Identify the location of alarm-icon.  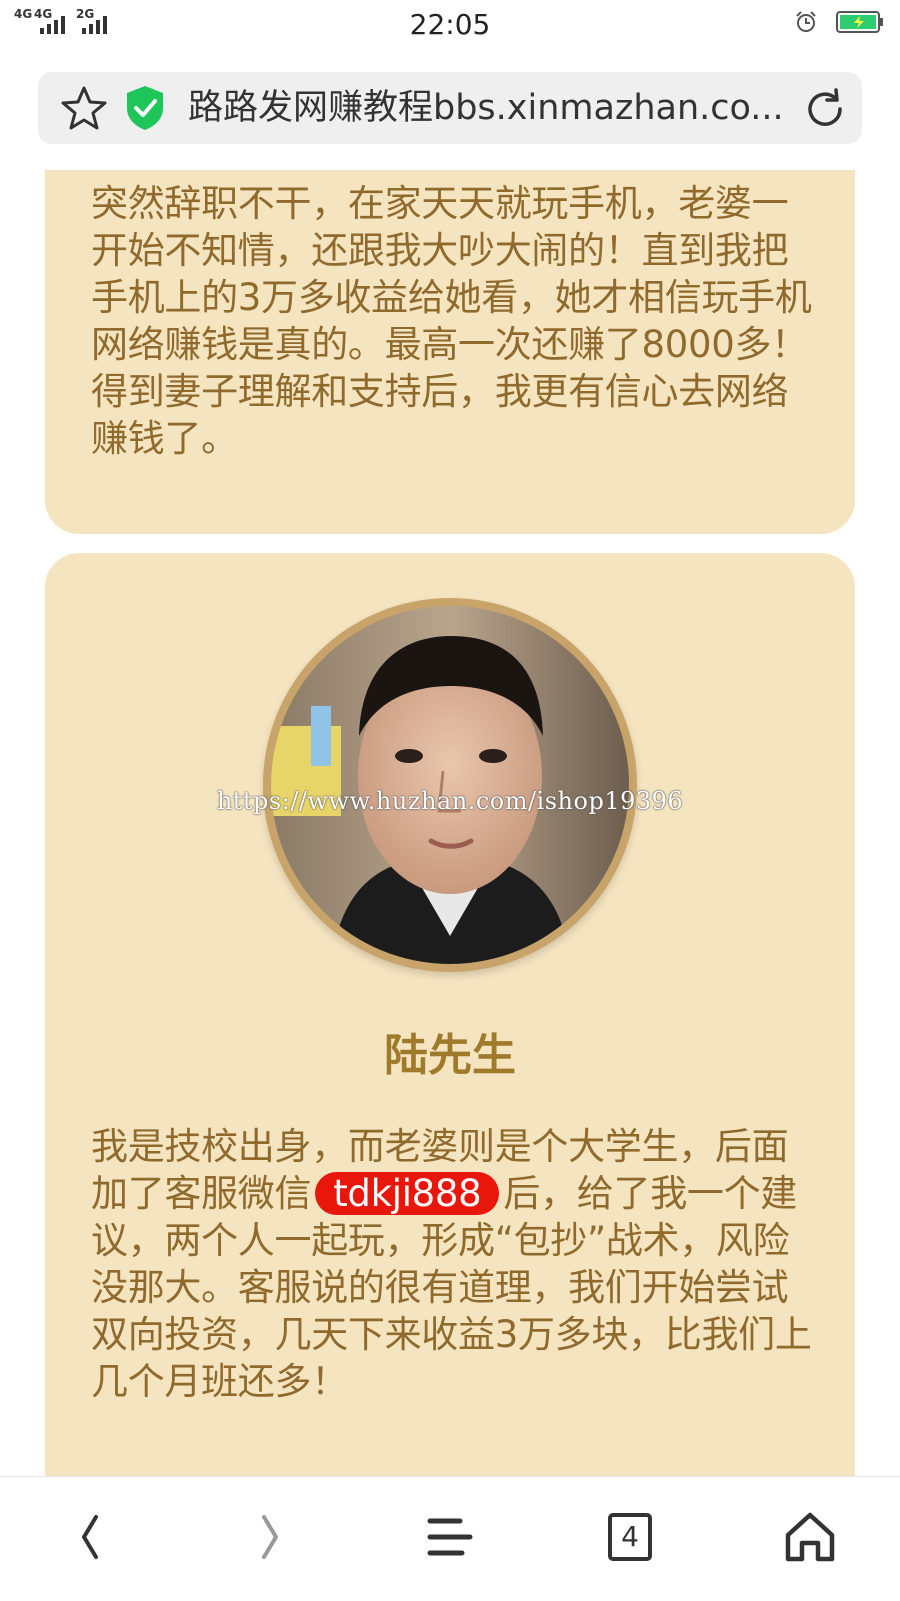
(806, 21).